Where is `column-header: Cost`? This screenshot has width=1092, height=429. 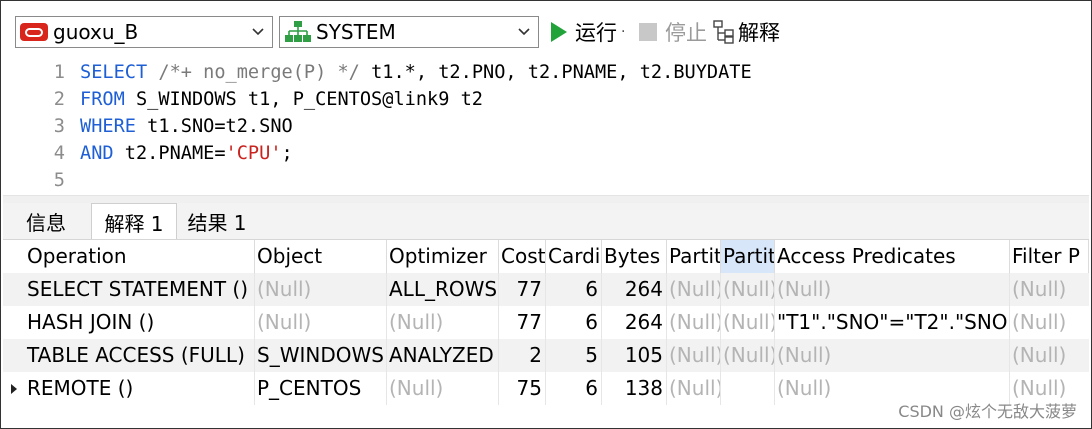
column-header: Cost is located at coordinates (522, 256).